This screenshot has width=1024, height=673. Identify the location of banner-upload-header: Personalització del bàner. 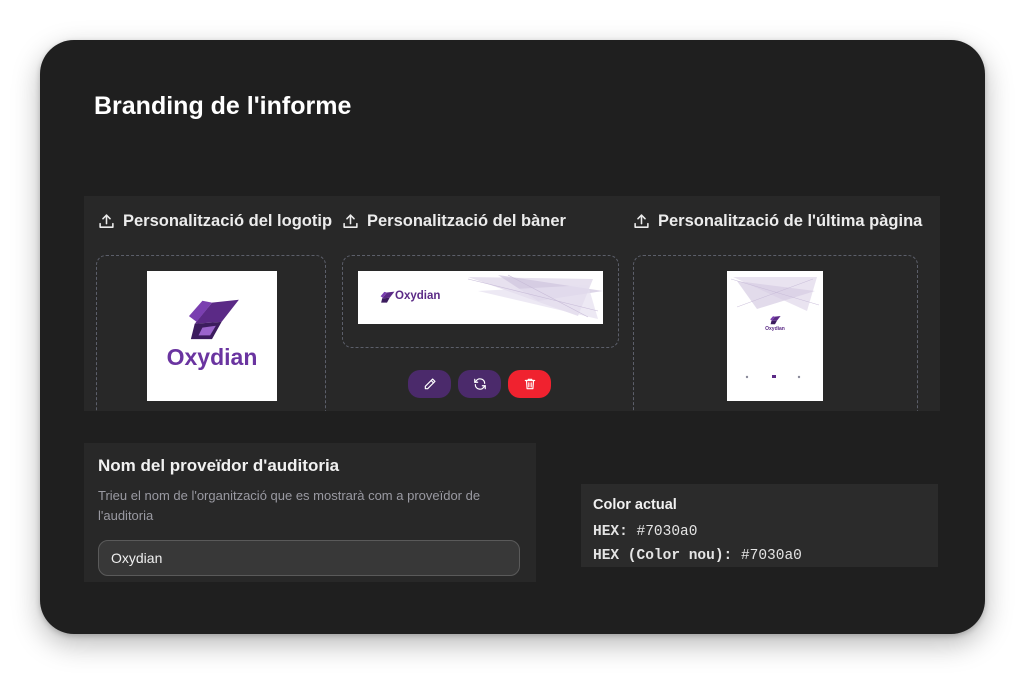
(454, 221).